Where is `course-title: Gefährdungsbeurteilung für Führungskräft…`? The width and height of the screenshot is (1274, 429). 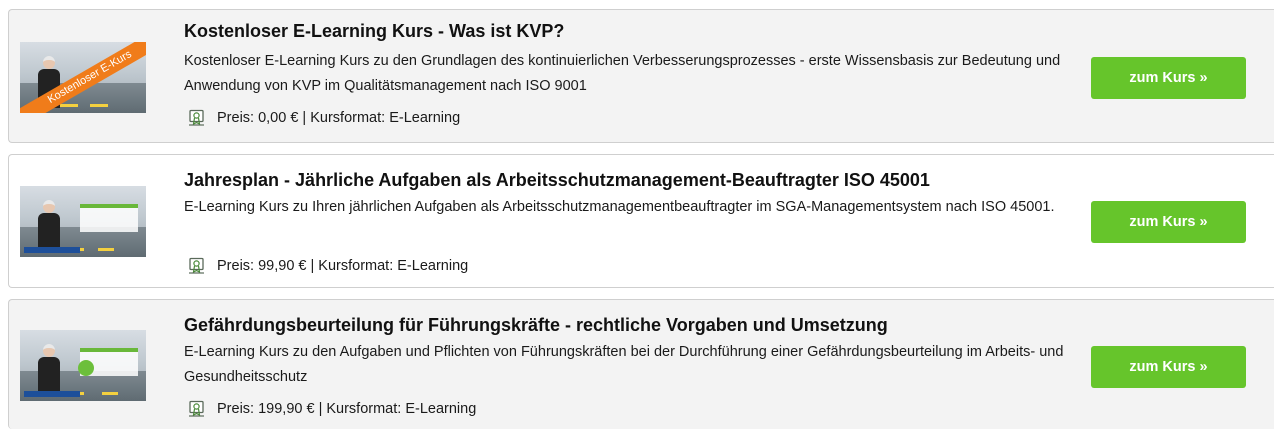
course-title: Gefährdungsbeurteilung für Führungskräft… is located at coordinates (536, 325).